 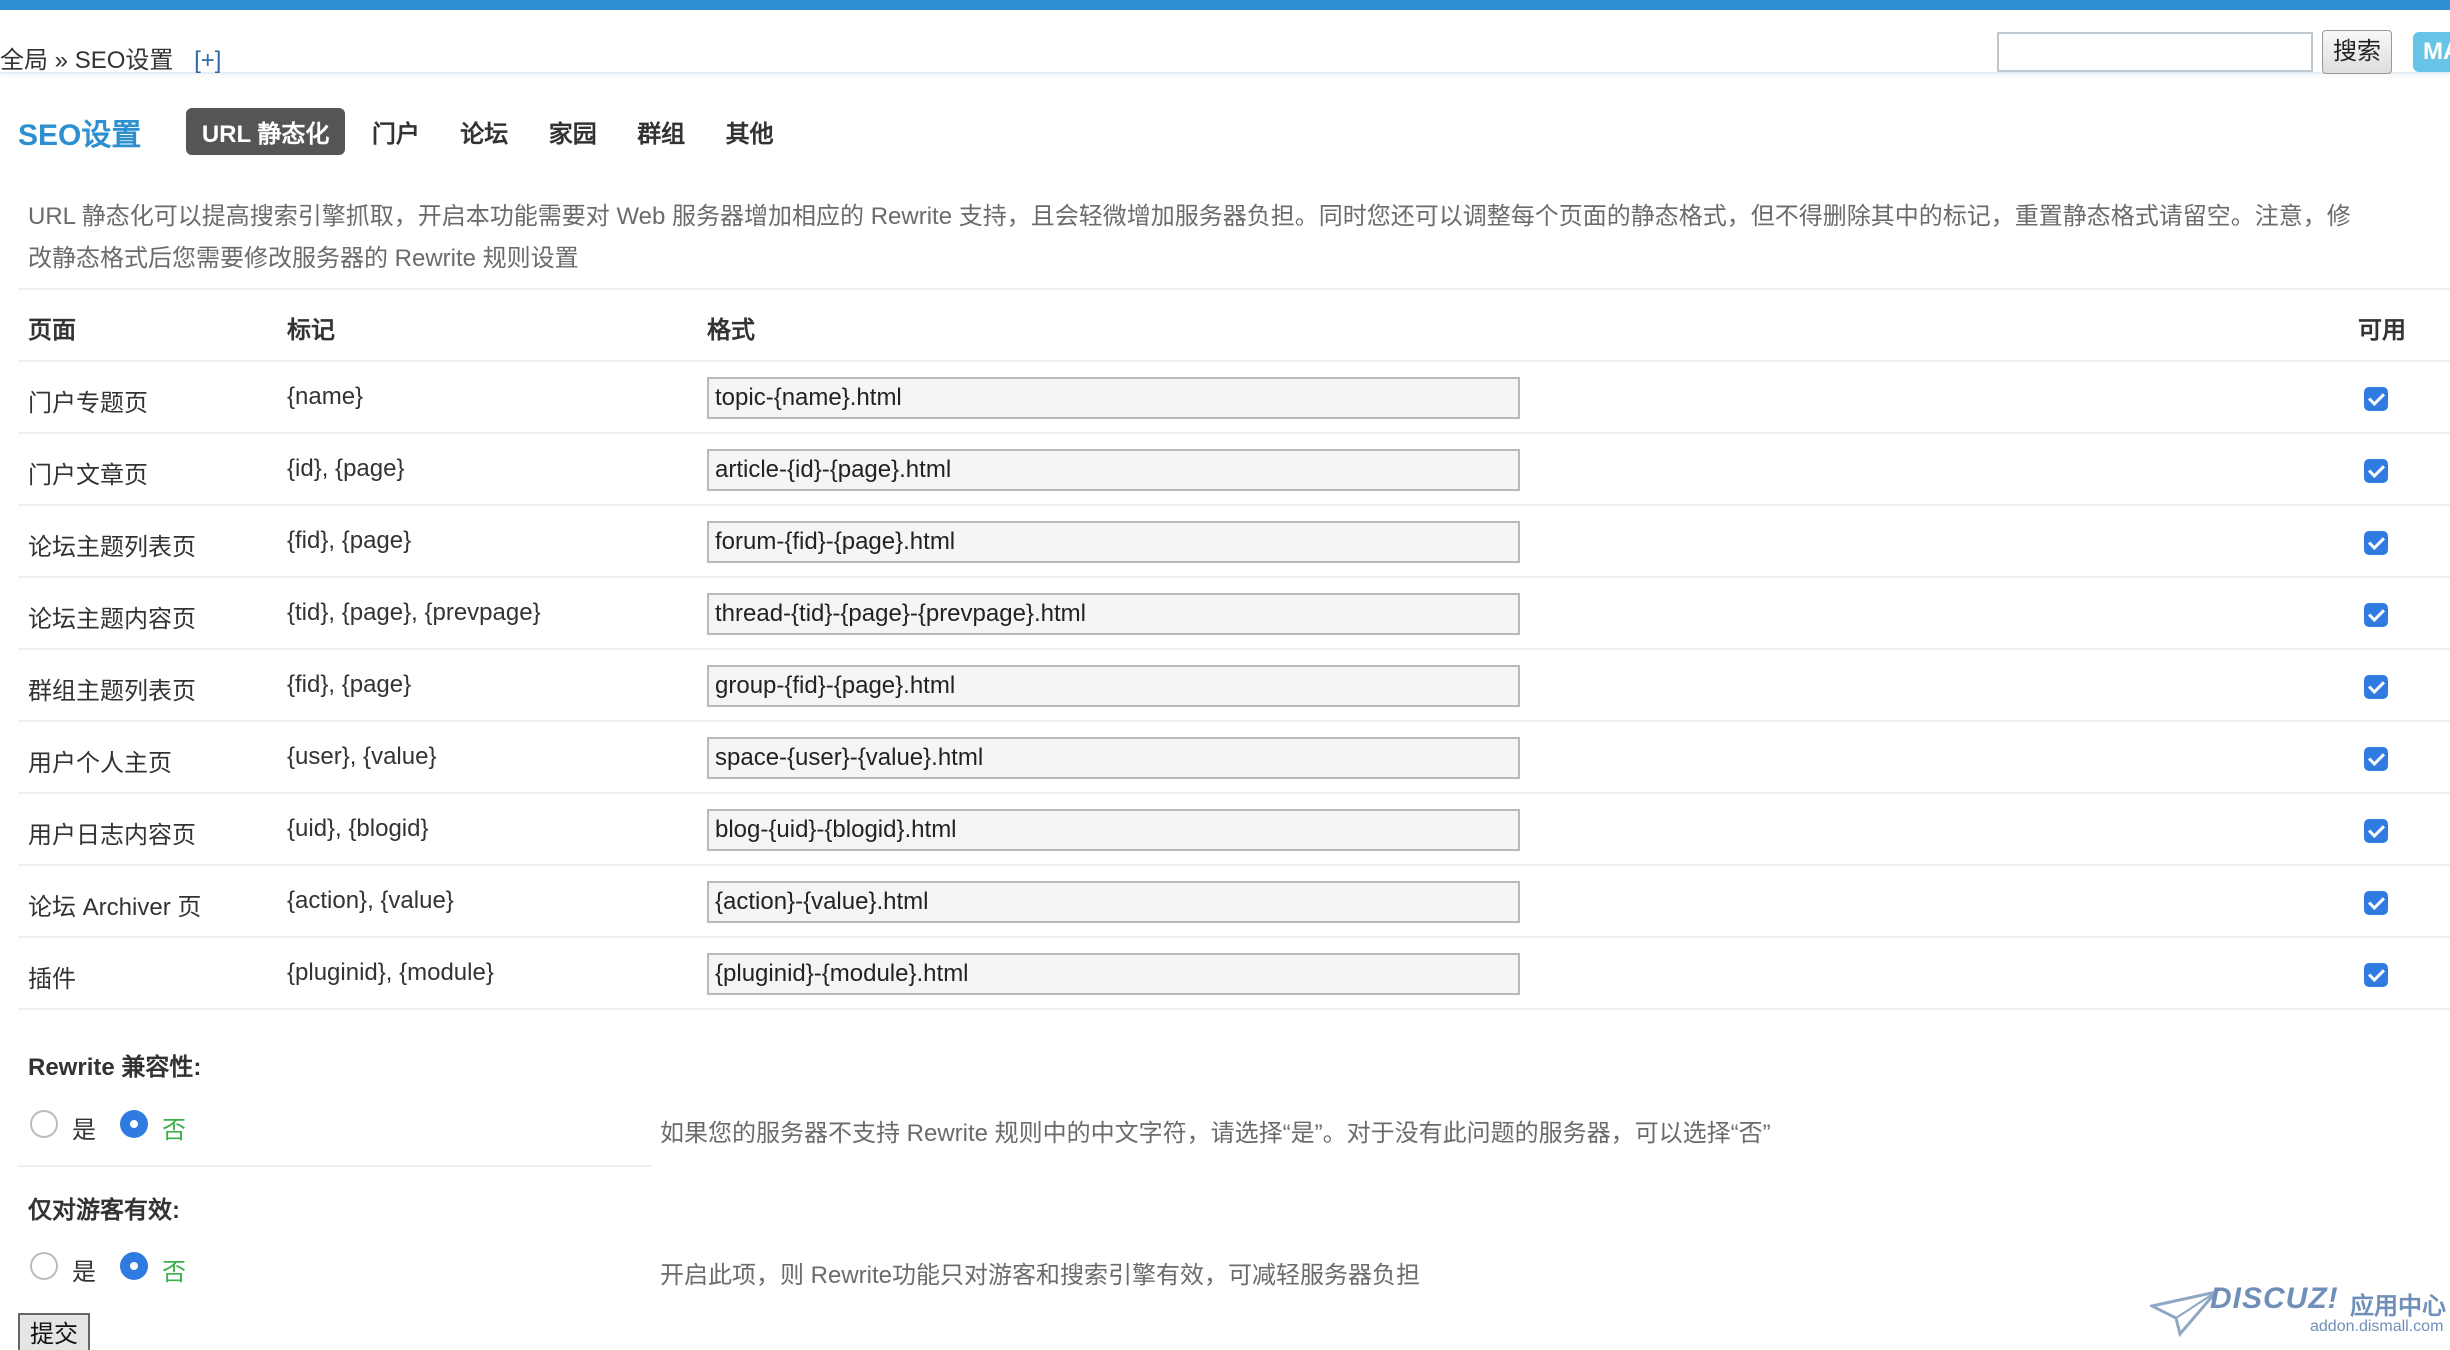 What do you see at coordinates (731, 330) in the screenshot?
I see `header-format: 格式` at bounding box center [731, 330].